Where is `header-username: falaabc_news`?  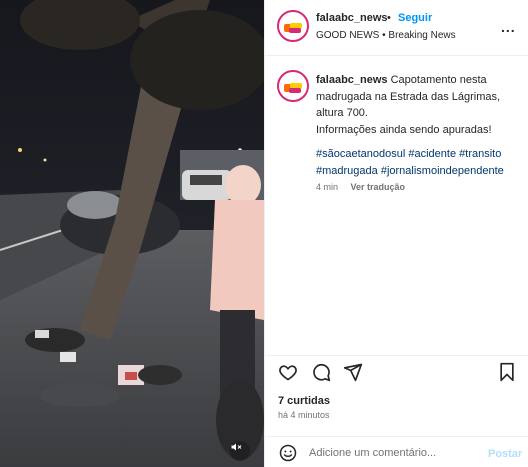
header-username: falaabc_news is located at coordinates (352, 18).